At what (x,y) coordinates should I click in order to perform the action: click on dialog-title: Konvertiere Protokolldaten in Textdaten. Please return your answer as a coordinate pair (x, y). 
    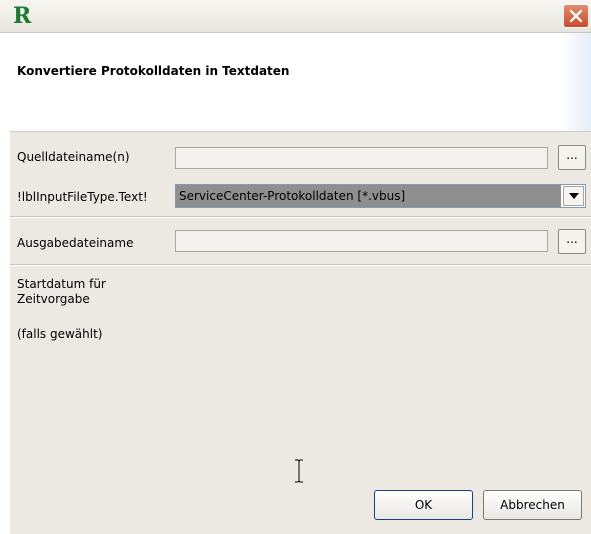
    Looking at the image, I should click on (153, 71).